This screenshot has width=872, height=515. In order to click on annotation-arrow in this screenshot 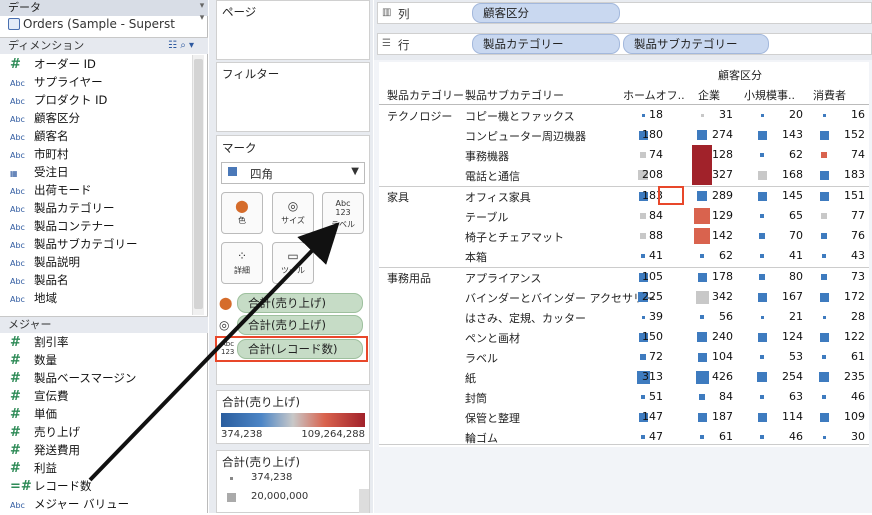, I will do `click(214, 352)`.